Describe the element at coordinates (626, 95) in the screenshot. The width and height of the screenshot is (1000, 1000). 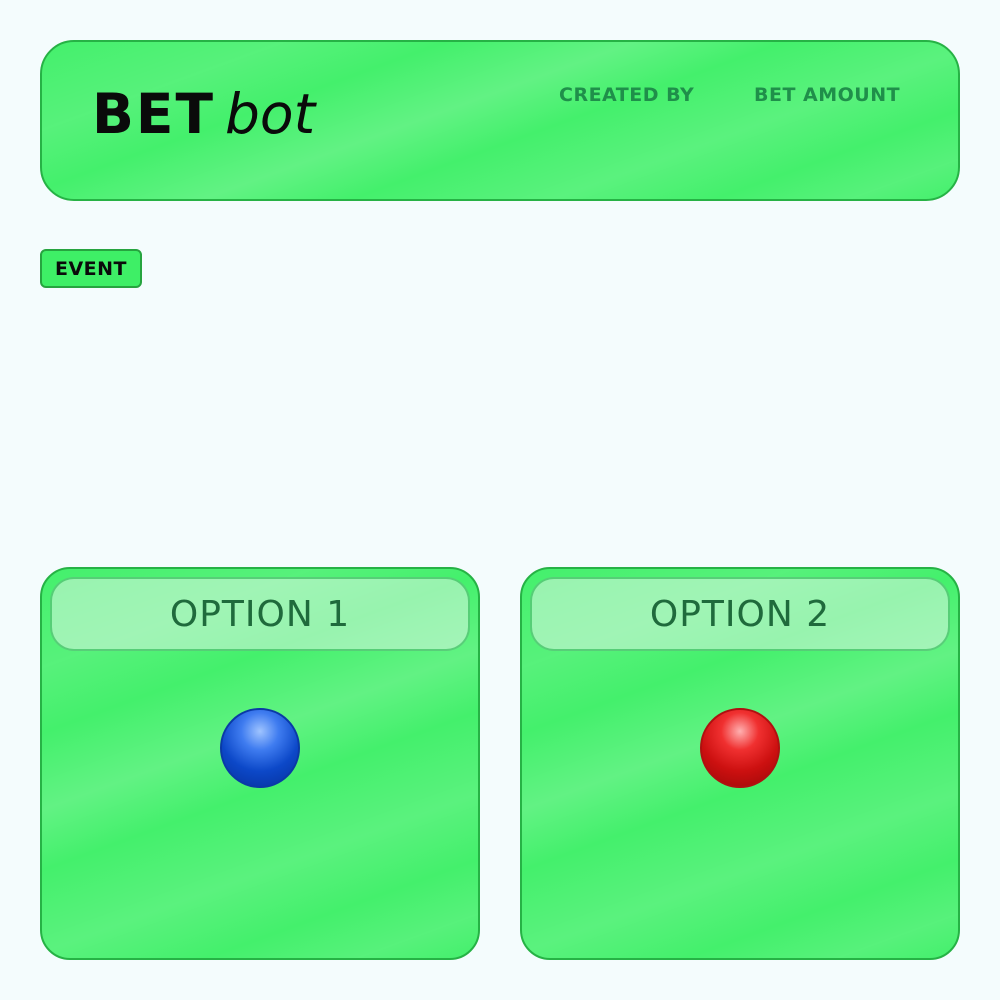
I see `nav-created-by: CREATED BY` at that location.